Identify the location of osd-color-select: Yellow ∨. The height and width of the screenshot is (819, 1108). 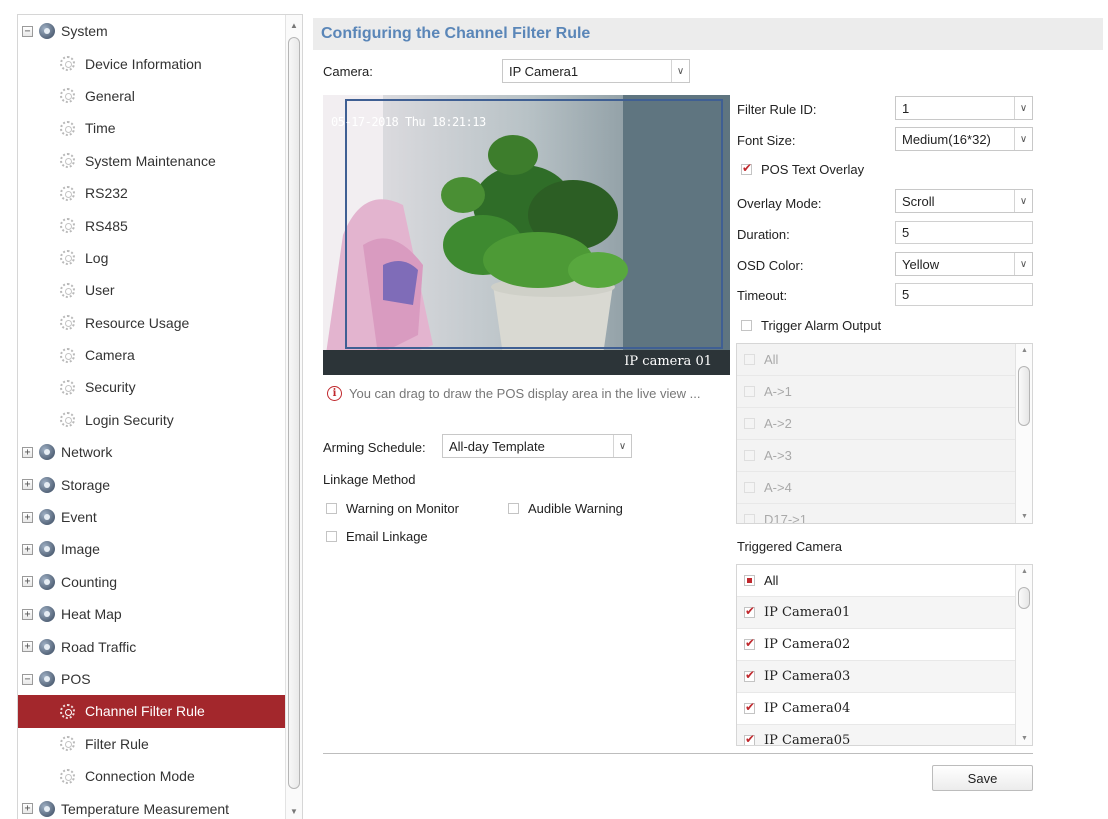
(964, 264).